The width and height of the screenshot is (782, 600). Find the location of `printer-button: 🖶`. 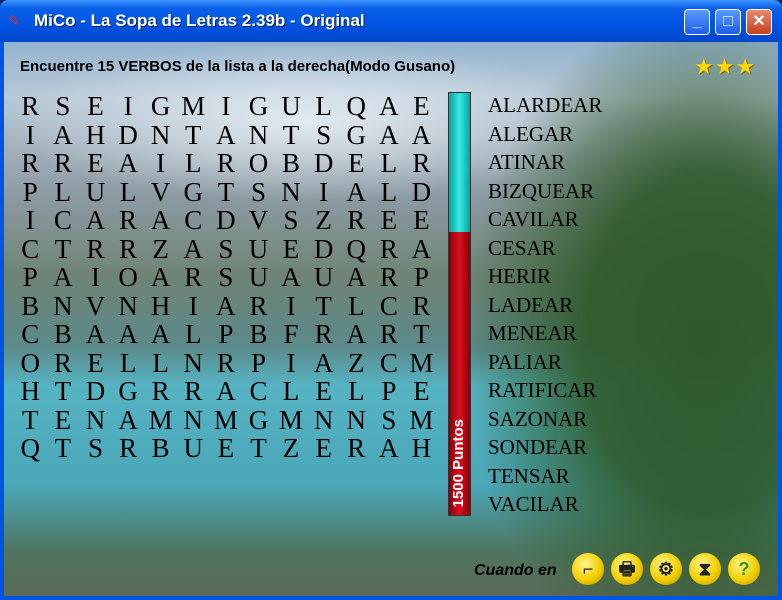

printer-button: 🖶 is located at coordinates (627, 569).